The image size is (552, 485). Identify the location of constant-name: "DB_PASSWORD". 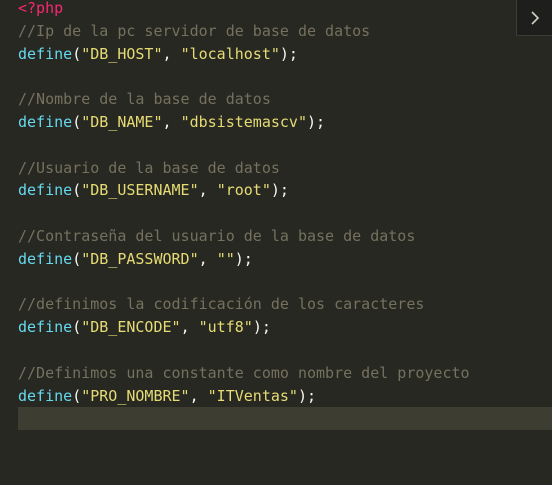
(140, 258).